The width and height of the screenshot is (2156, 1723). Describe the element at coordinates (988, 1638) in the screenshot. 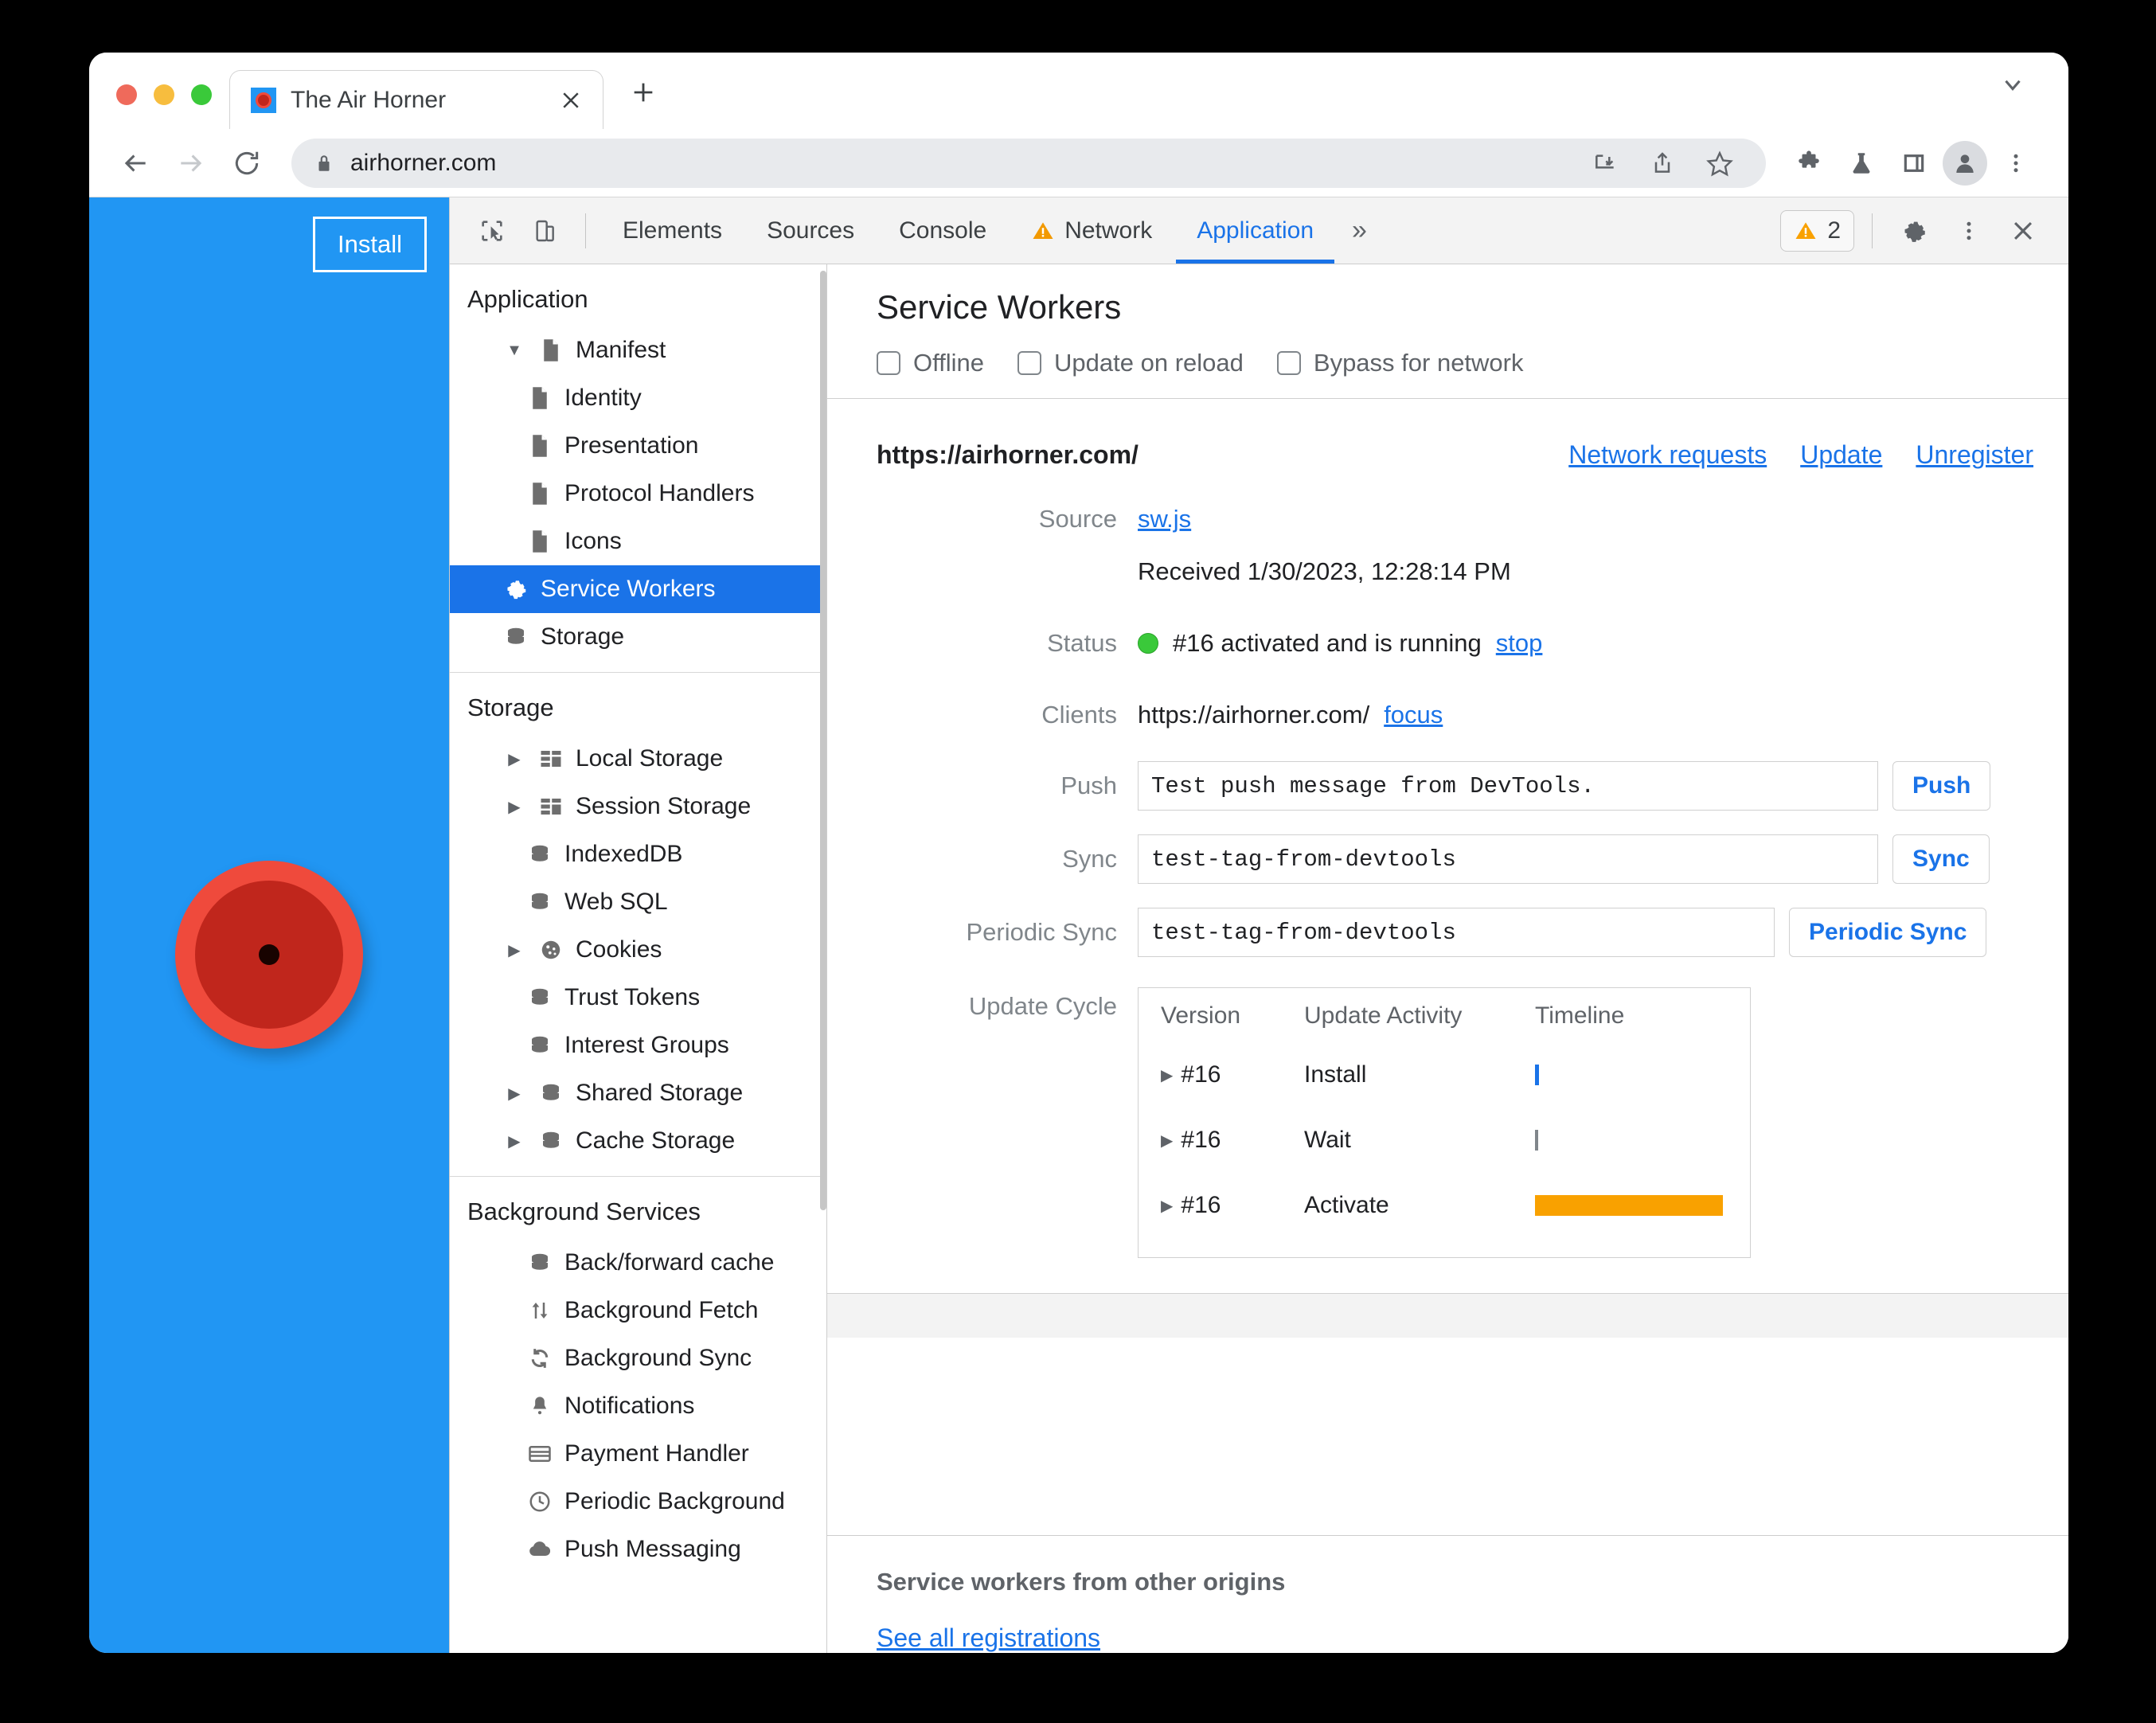

I see `see-all-registrations-link: See all registrations` at that location.